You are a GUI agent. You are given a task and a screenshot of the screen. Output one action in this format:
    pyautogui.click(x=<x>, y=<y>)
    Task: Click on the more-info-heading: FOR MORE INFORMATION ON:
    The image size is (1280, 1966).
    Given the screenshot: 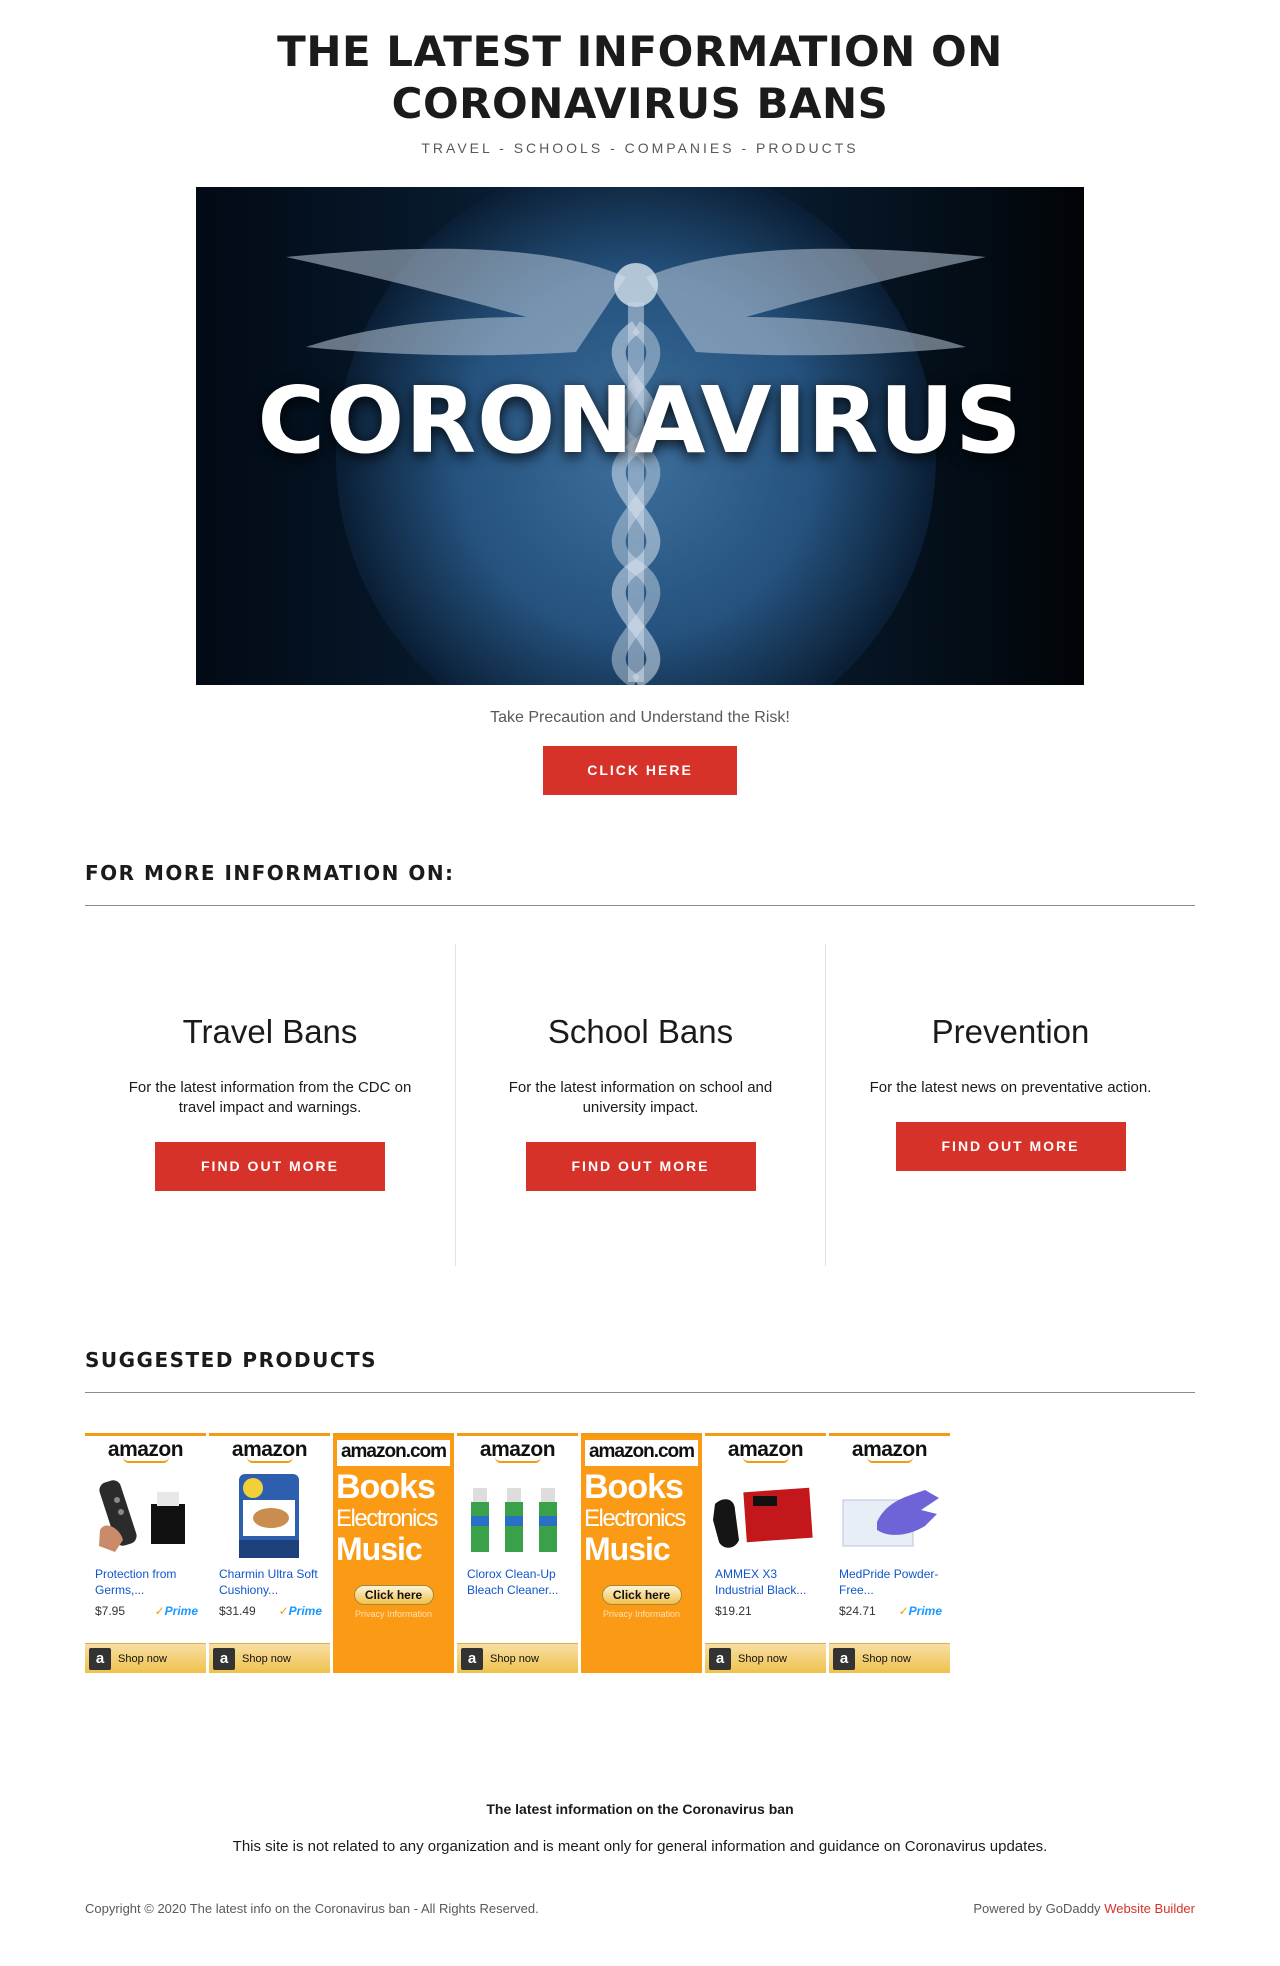 What is the action you would take?
    pyautogui.click(x=640, y=883)
    